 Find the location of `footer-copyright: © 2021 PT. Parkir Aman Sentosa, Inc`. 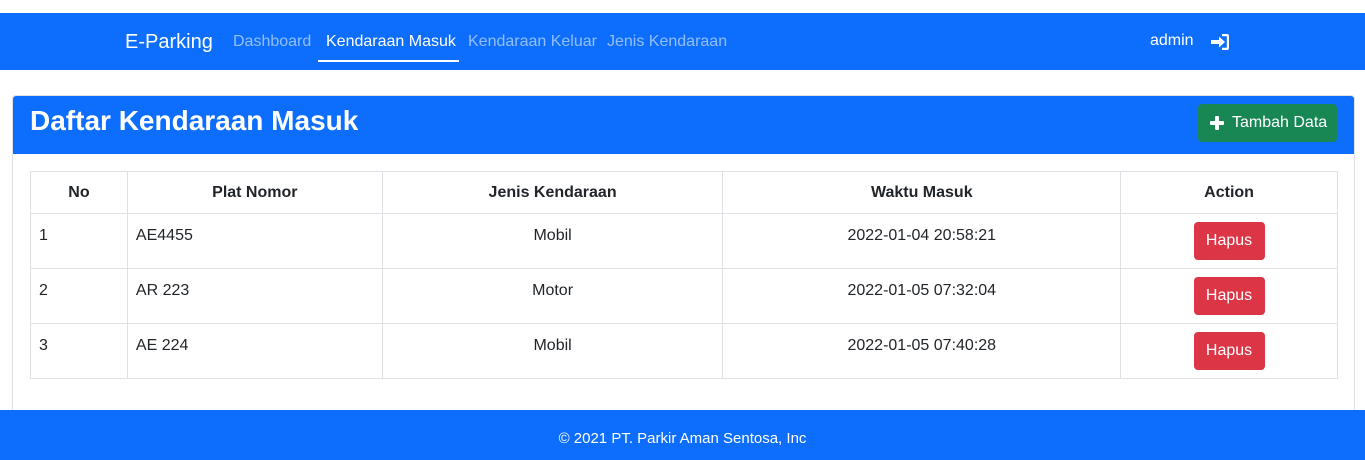

footer-copyright: © 2021 PT. Parkir Aman Sentosa, Inc is located at coordinates (682, 438).